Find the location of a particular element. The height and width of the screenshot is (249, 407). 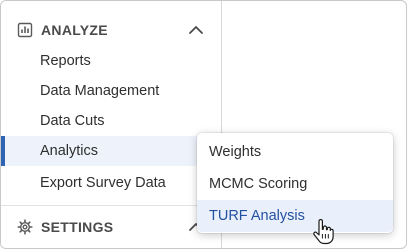

sidebar-item-export-survey-data: Export Survey Data is located at coordinates (111, 183).